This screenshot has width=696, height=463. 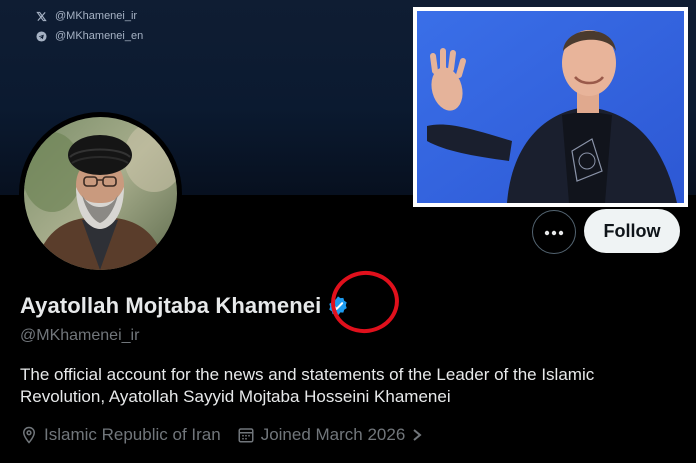 I want to click on location-text: Islamic Republic of Iran, so click(x=132, y=434).